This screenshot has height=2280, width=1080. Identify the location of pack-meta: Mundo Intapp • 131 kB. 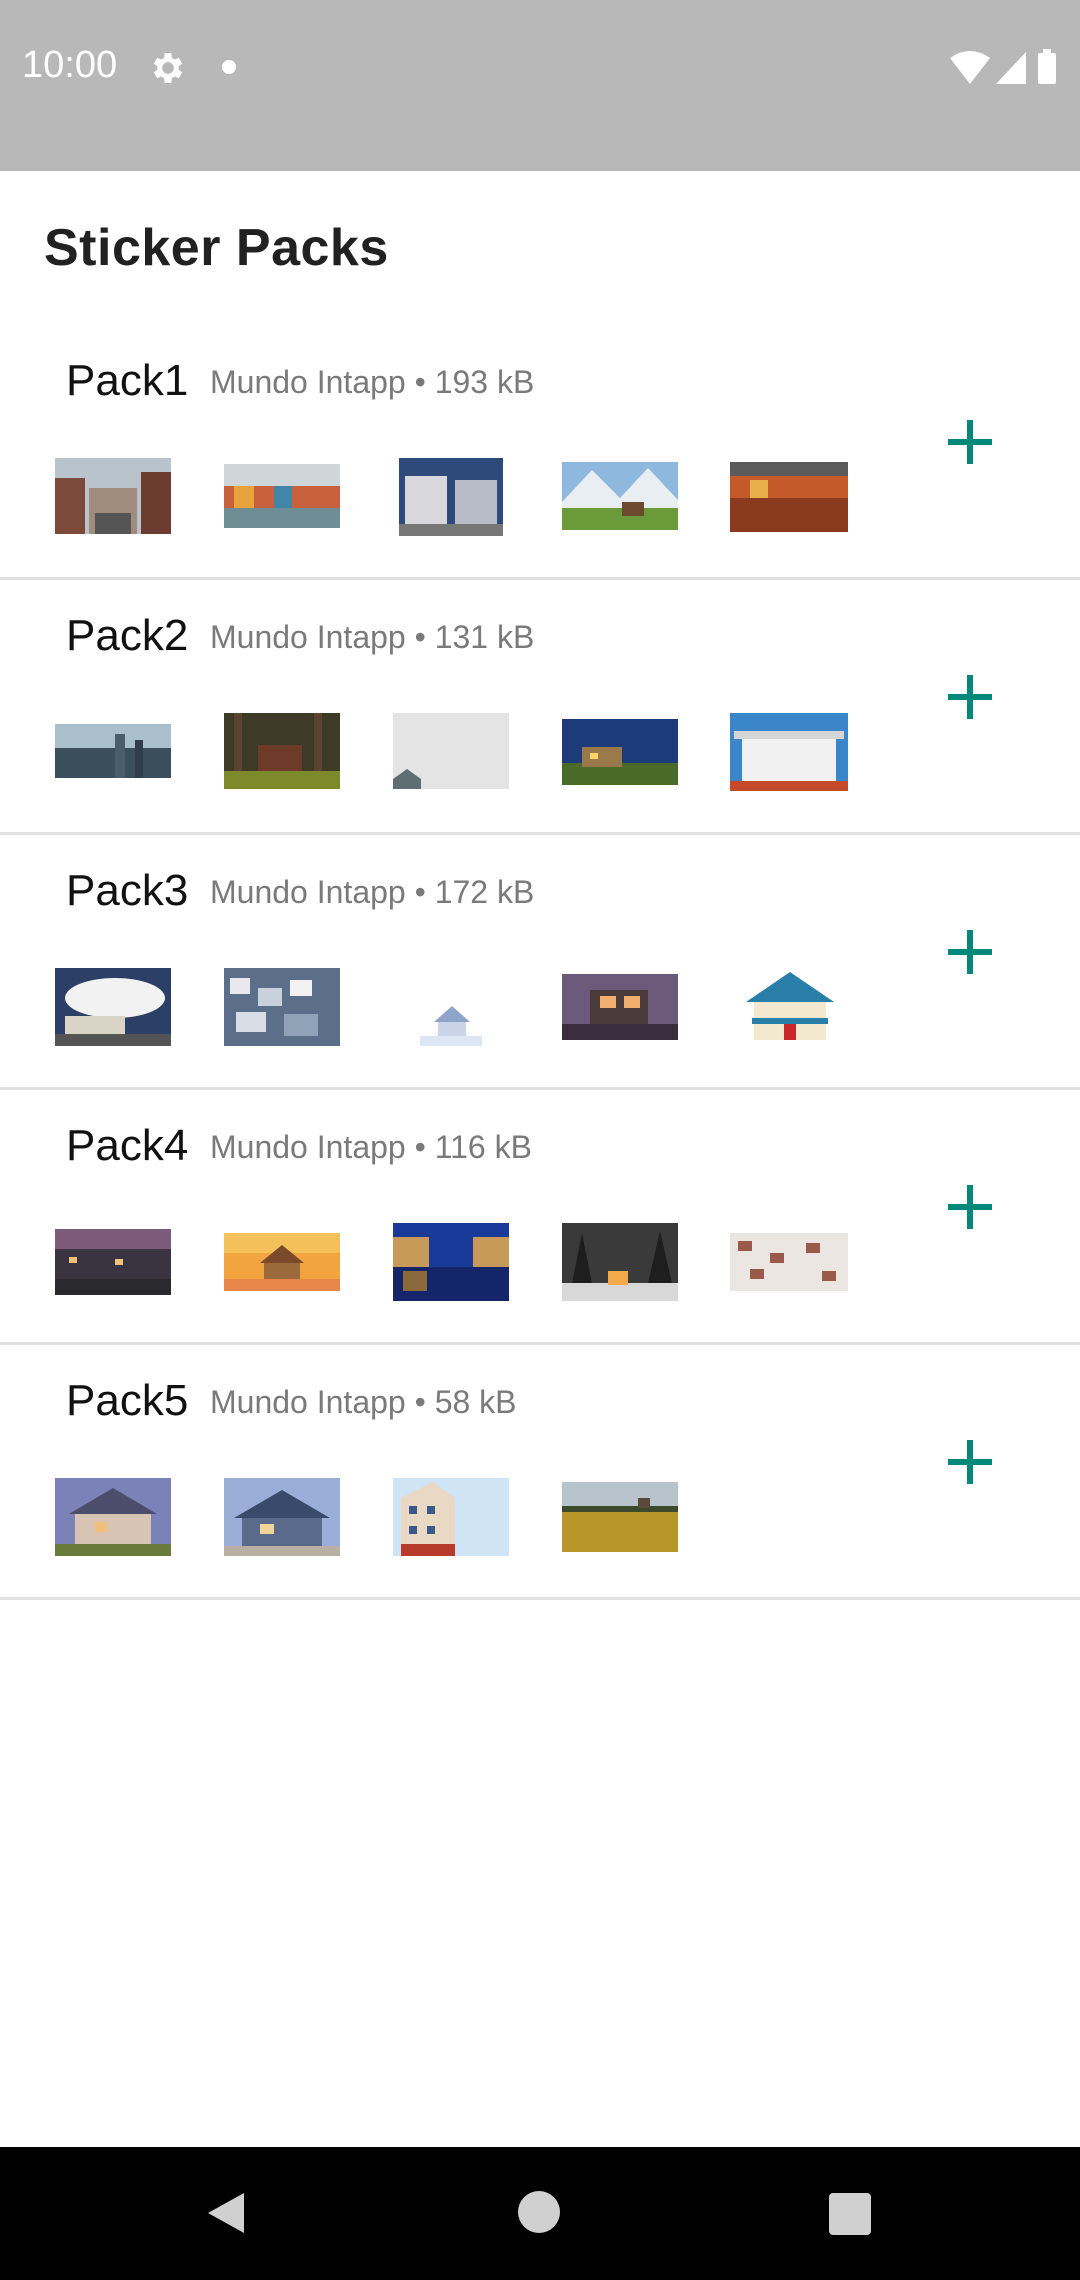
(372, 637).